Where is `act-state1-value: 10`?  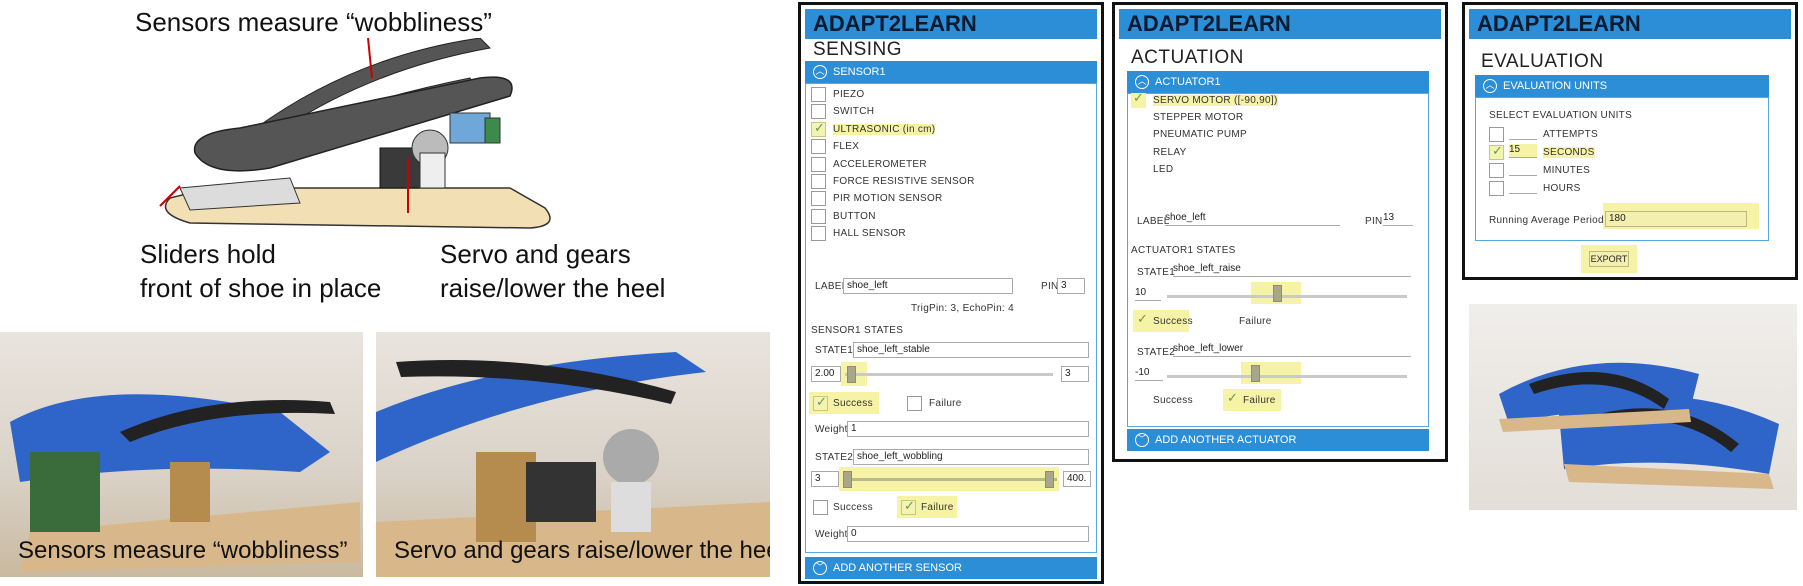
act-state1-value: 10 is located at coordinates (1148, 294).